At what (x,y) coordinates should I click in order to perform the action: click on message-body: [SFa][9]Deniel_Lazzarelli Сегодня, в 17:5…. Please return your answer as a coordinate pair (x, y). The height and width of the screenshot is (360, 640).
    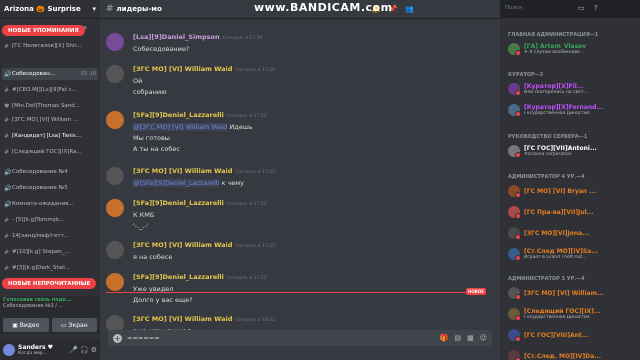
    Looking at the image, I should click on (313, 289).